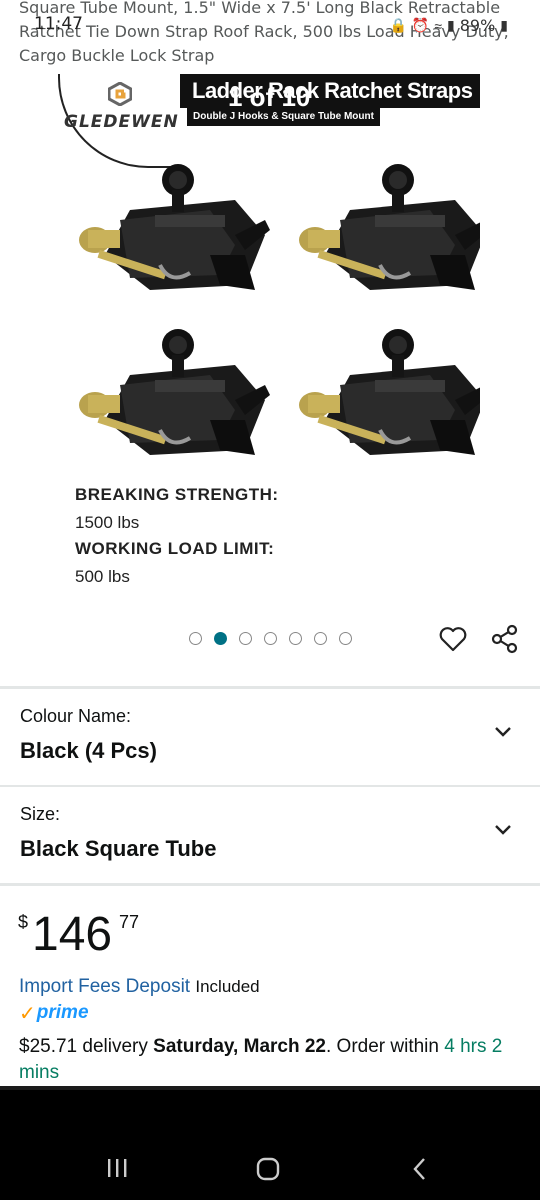  I want to click on price-whole: 146, so click(72, 934).